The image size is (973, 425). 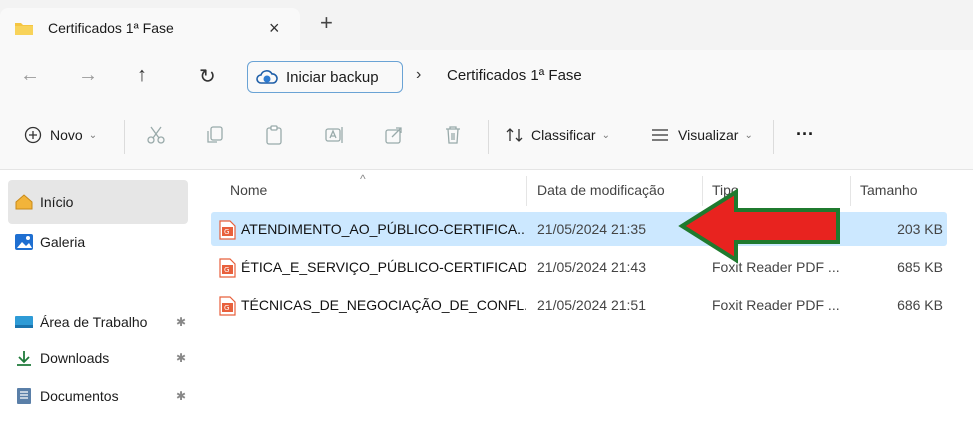 I want to click on share-icon, so click(x=394, y=135).